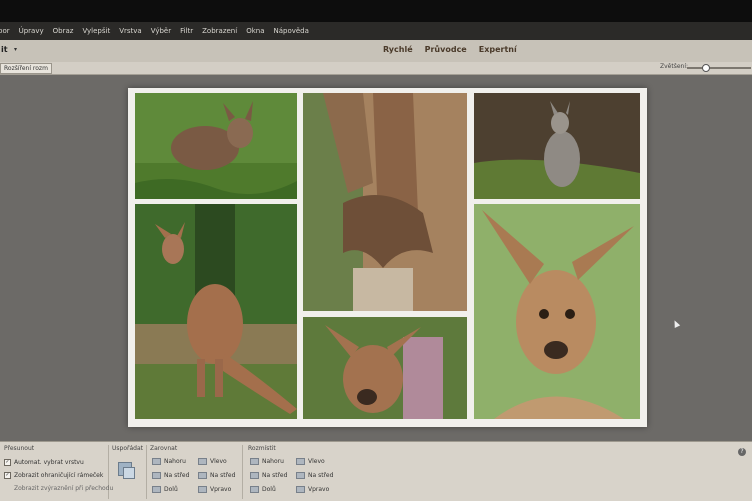  I want to click on distribute-left-label: Vlevo, so click(316, 461).